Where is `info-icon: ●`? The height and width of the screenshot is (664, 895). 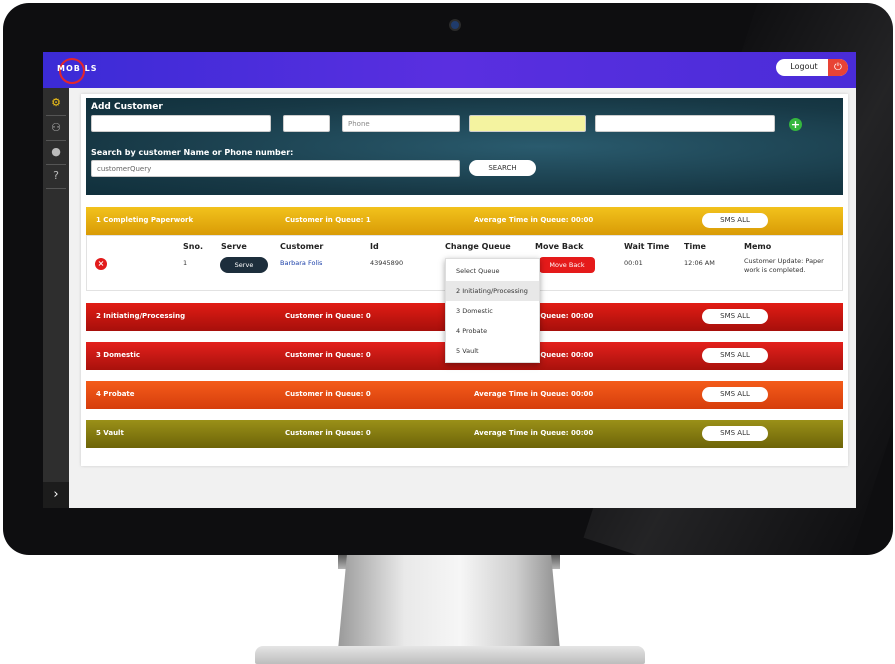 info-icon: ● is located at coordinates (56, 152).